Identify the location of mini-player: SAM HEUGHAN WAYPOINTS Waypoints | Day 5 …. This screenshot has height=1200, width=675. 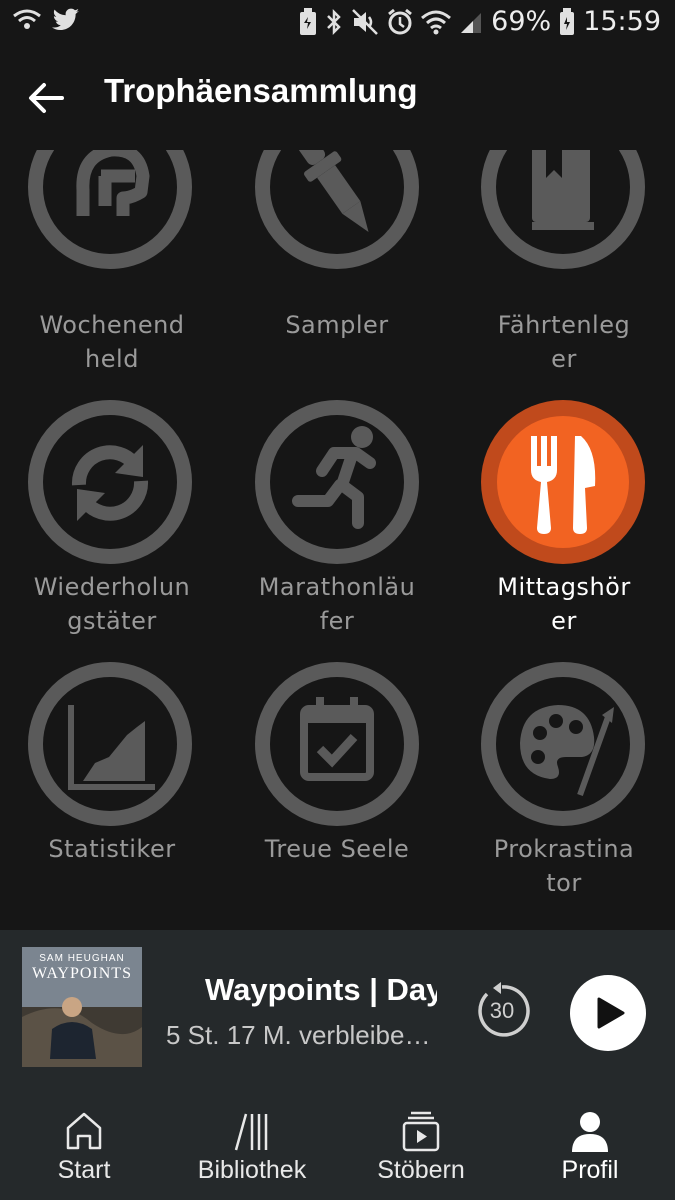
(337, 1015).